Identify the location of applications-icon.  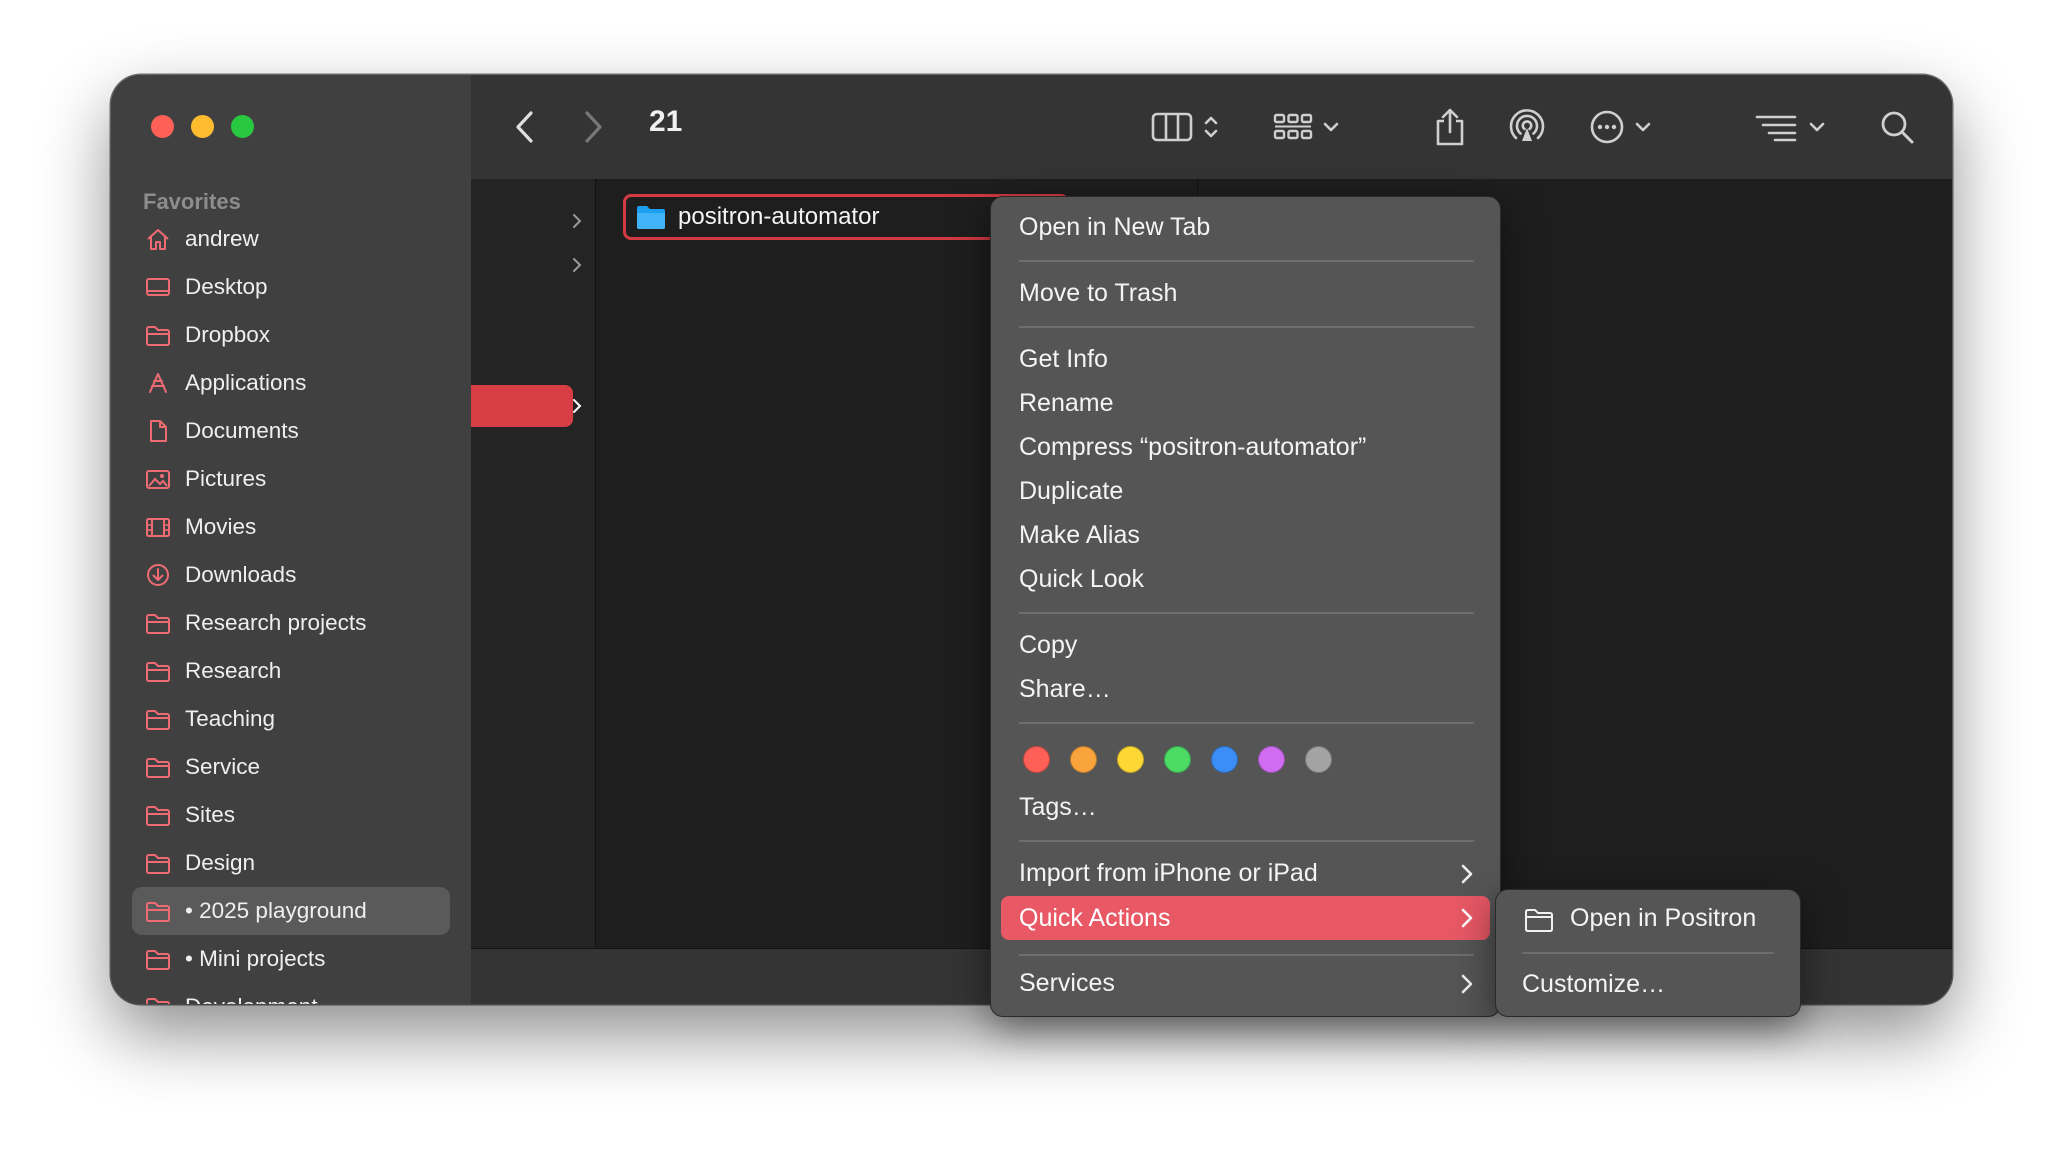
(158, 383).